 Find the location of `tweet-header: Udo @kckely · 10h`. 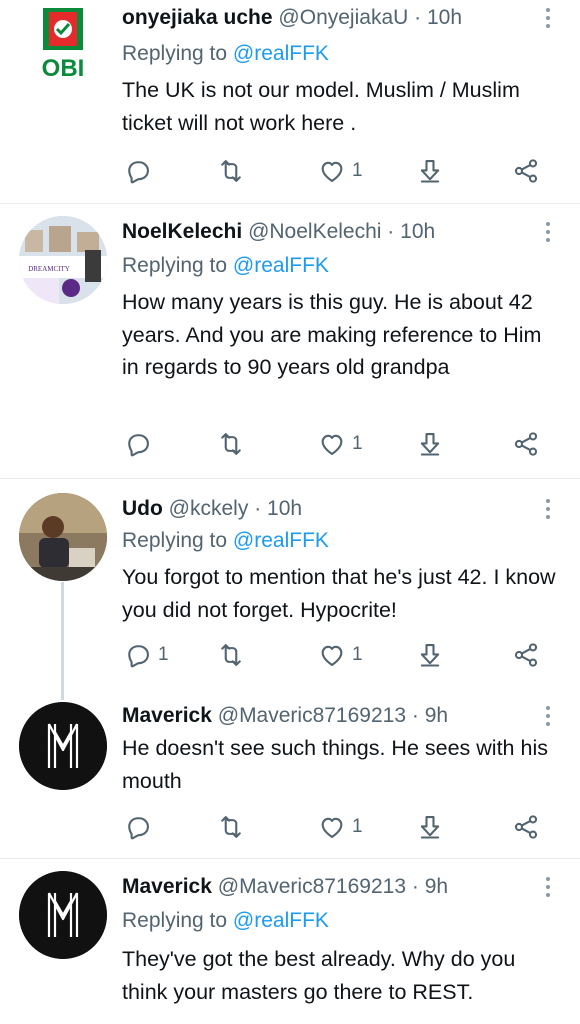

tweet-header: Udo @kckely · 10h is located at coordinates (212, 509).